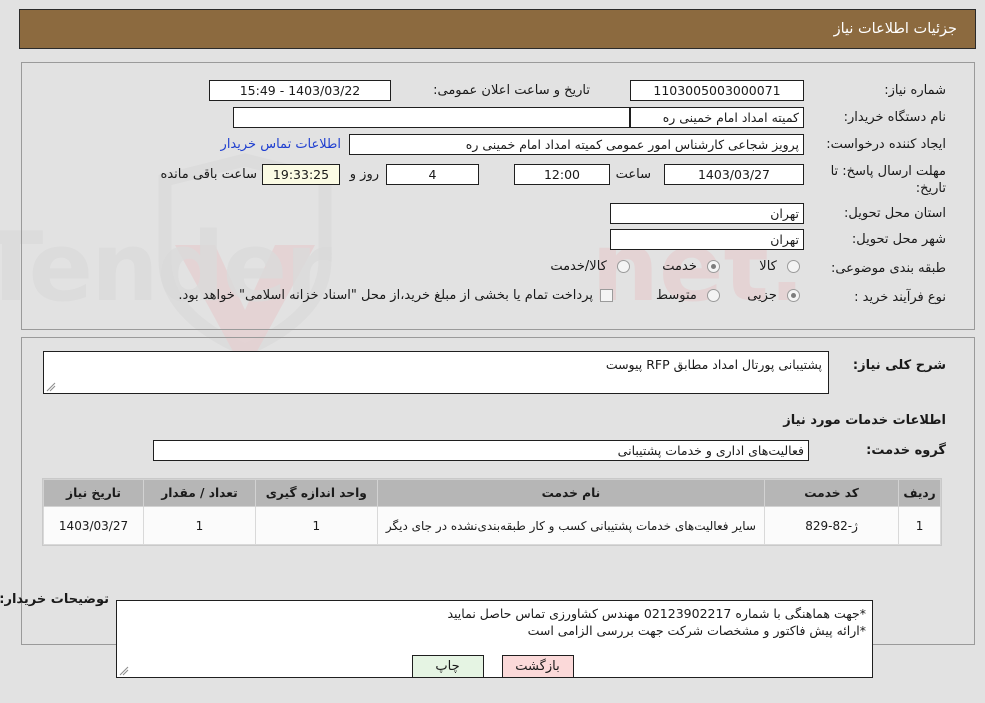 This screenshot has height=703, width=985. I want to click on buyer-org-overflow-field, so click(431, 117).